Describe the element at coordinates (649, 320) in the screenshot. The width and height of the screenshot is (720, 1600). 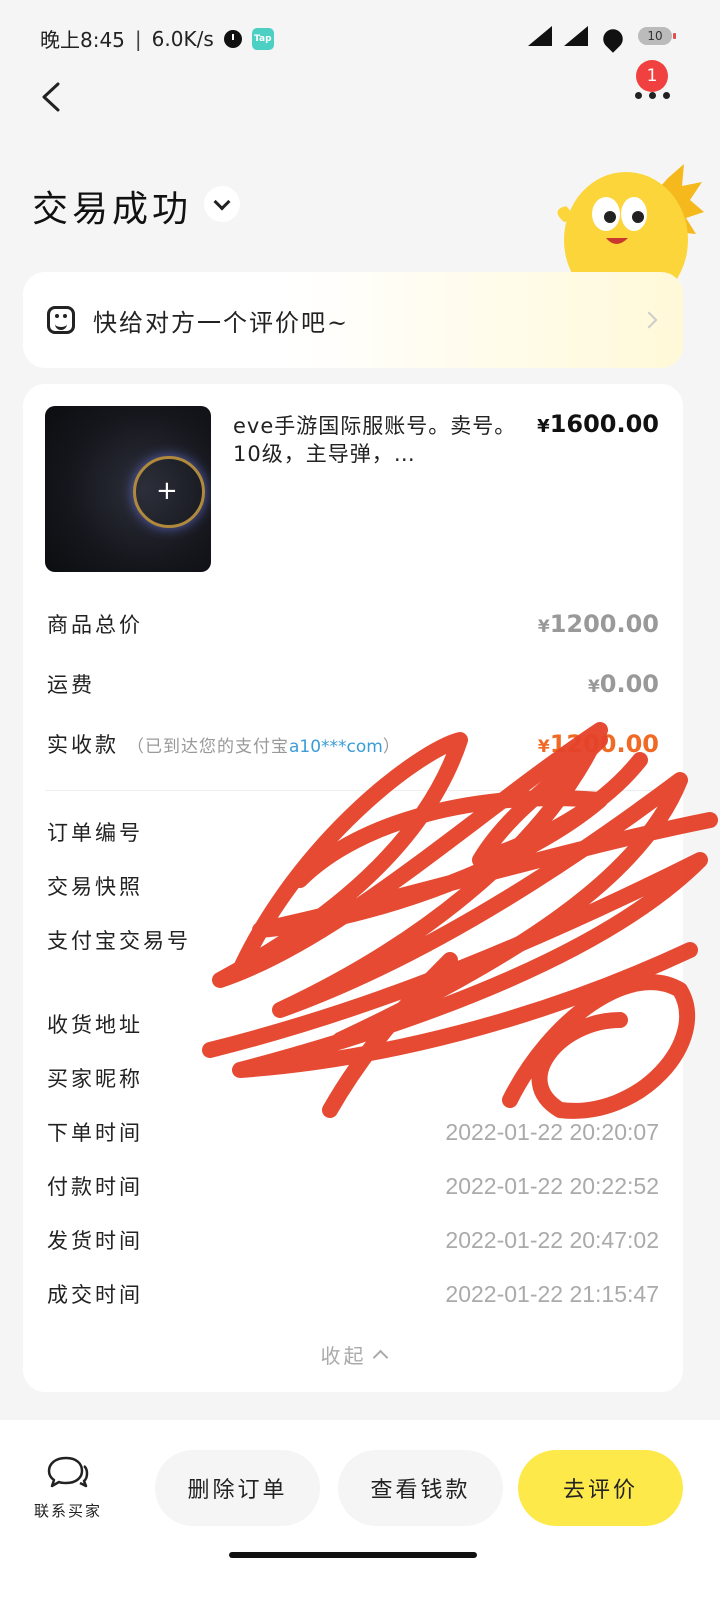
I see `chevron-right-icon` at that location.